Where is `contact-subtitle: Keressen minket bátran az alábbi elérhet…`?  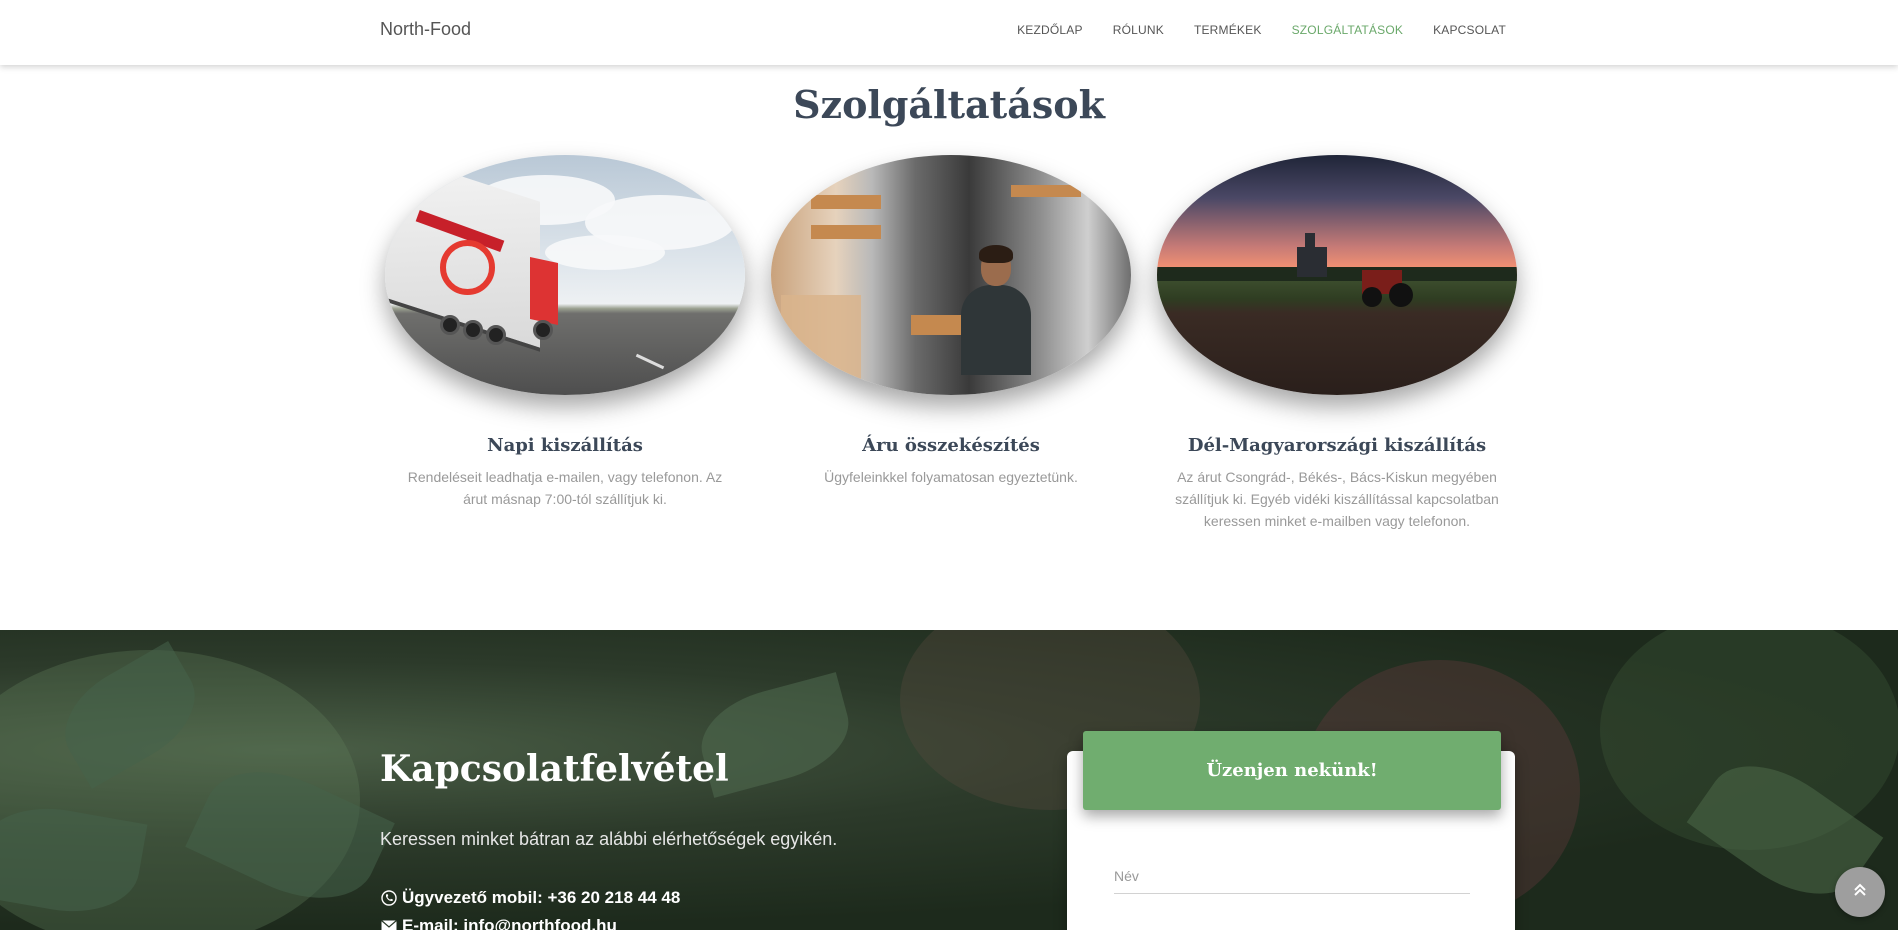 contact-subtitle: Keressen minket bátran az alábbi elérhet… is located at coordinates (609, 839).